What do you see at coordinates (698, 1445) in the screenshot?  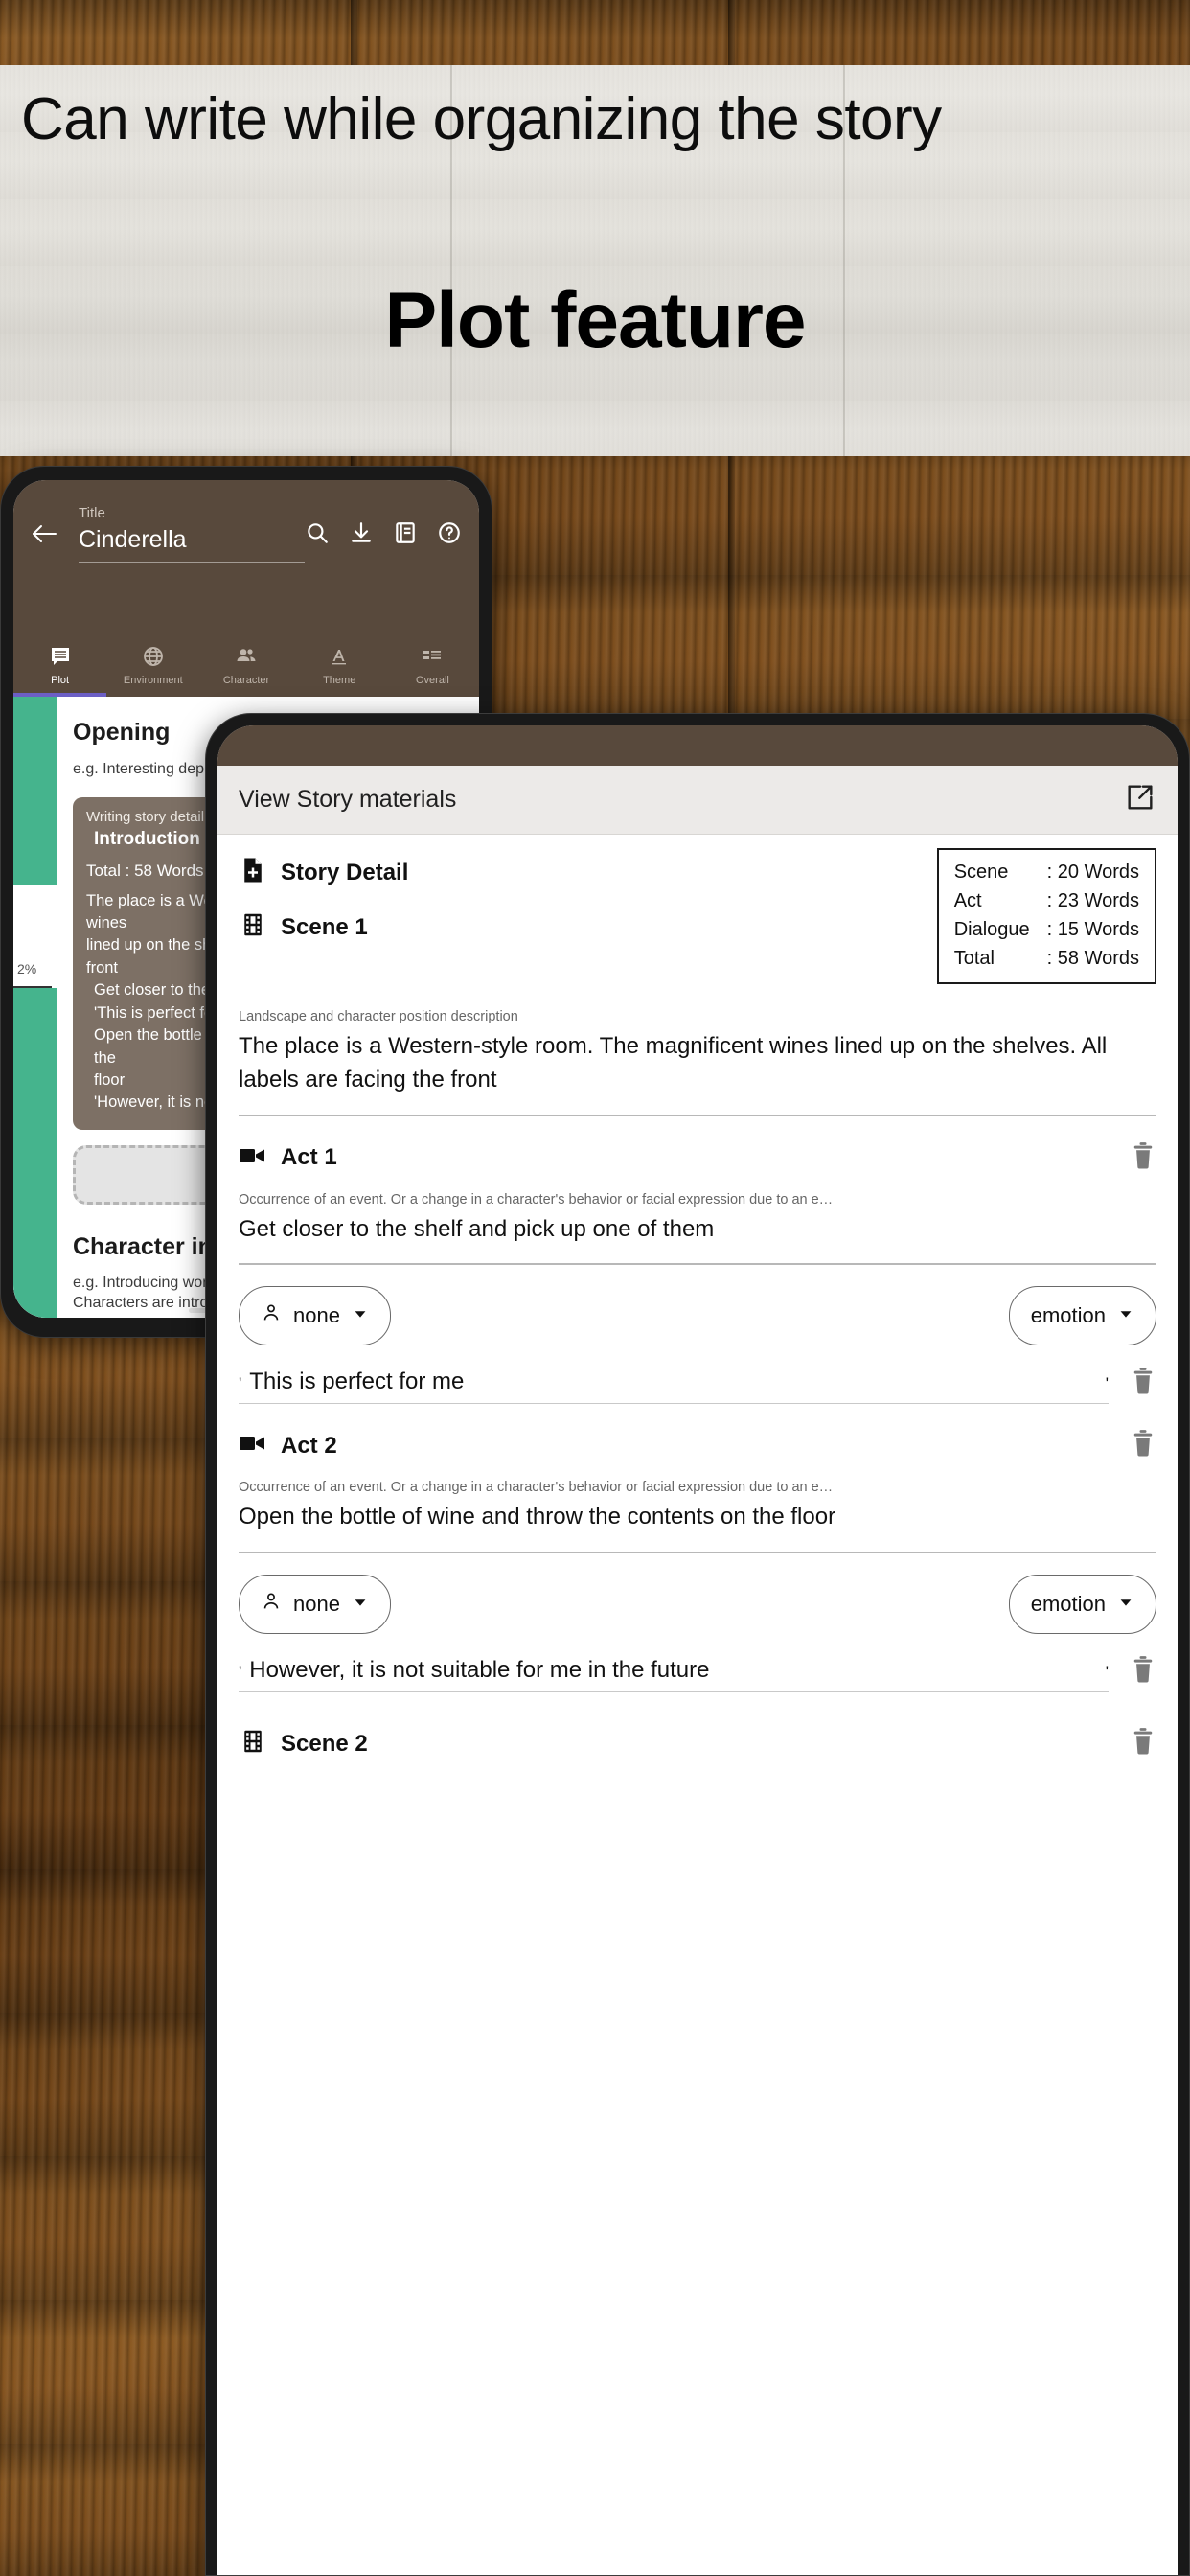 I see `act-2-header: Act 2` at bounding box center [698, 1445].